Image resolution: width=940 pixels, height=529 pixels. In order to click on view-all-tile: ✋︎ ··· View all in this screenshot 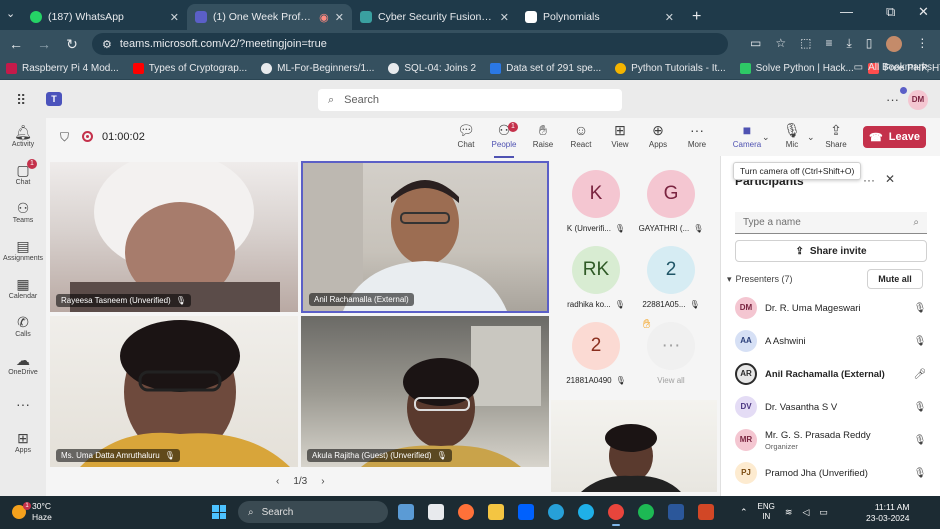, I will do `click(671, 359)`.